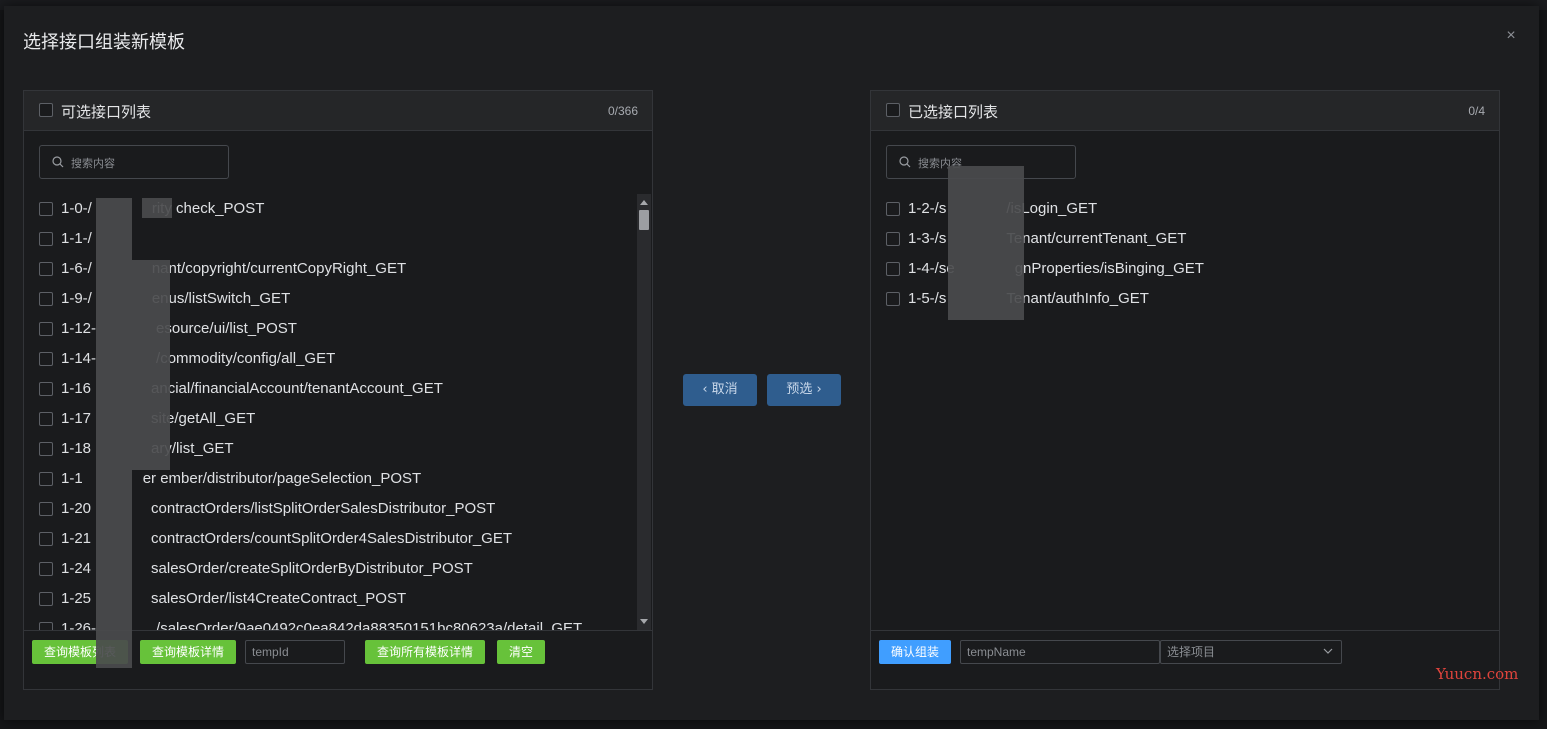 The height and width of the screenshot is (729, 1547). I want to click on item-prefix: 1-1, so click(72, 478).